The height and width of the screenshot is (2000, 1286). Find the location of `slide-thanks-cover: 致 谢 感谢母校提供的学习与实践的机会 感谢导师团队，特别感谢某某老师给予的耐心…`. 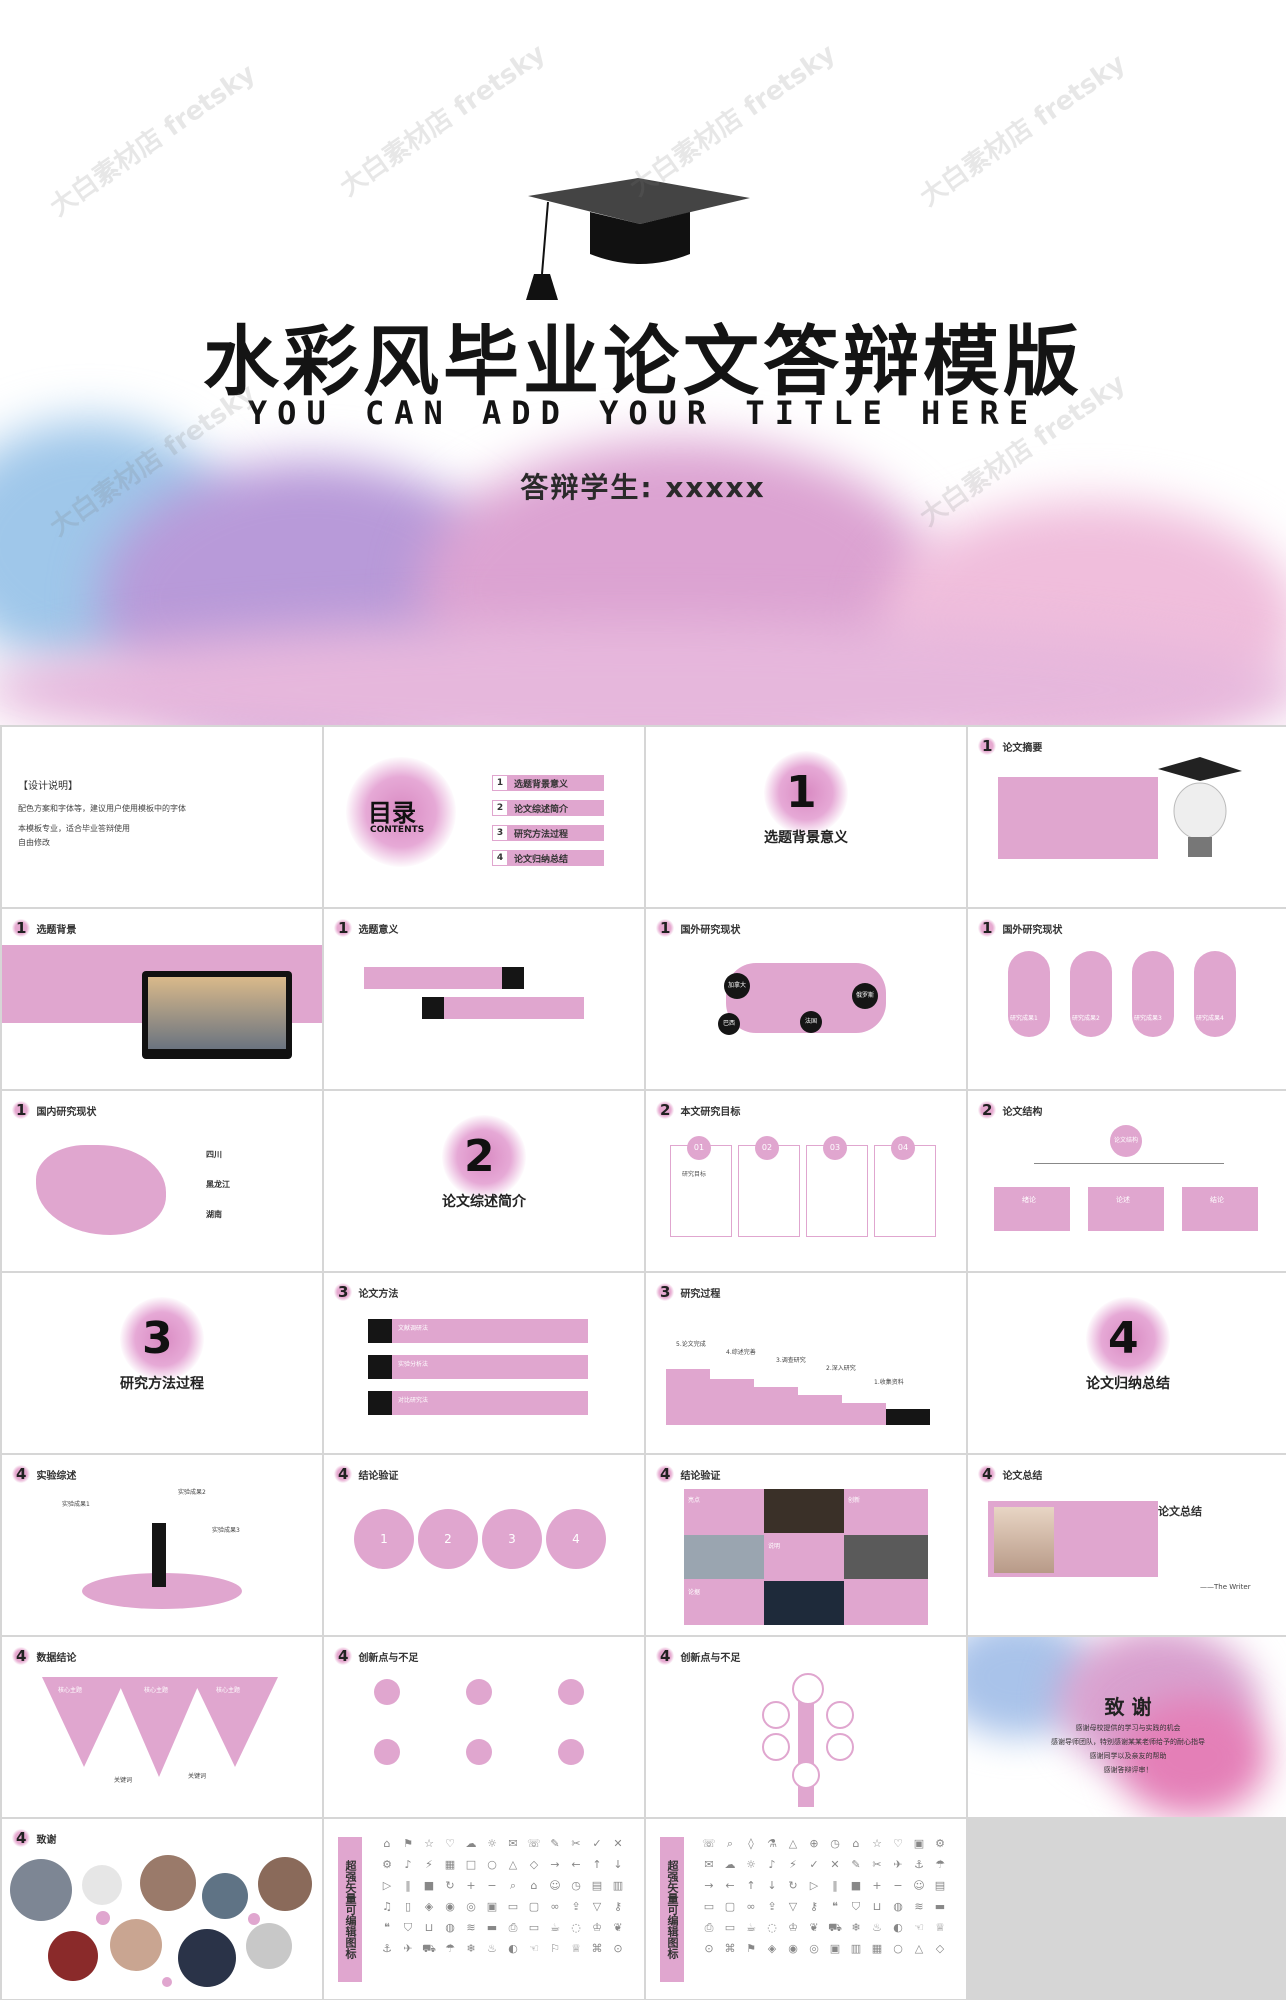

slide-thanks-cover: 致 谢 感谢母校提供的学习与实践的机会 感谢导师团队，特别感谢某某老师给予的耐心… is located at coordinates (1127, 1727).